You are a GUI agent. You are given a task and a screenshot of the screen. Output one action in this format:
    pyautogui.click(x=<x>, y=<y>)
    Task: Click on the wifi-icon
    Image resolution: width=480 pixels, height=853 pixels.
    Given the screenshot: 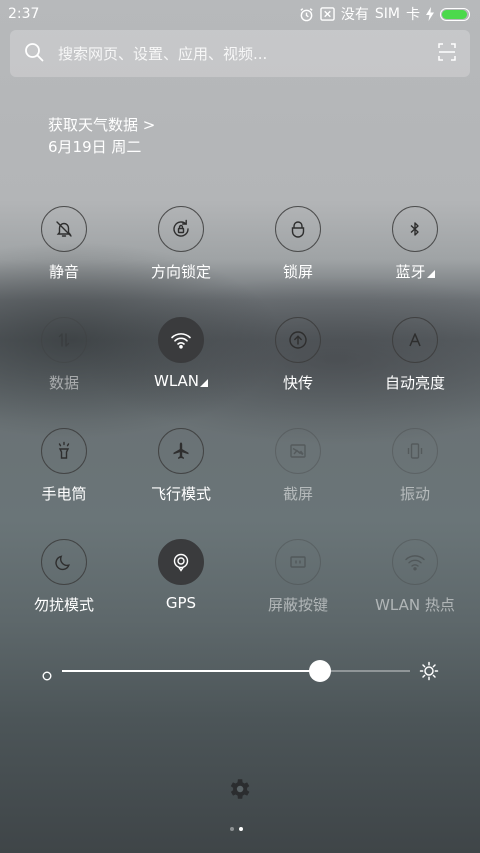 What is the action you would take?
    pyautogui.click(x=181, y=340)
    